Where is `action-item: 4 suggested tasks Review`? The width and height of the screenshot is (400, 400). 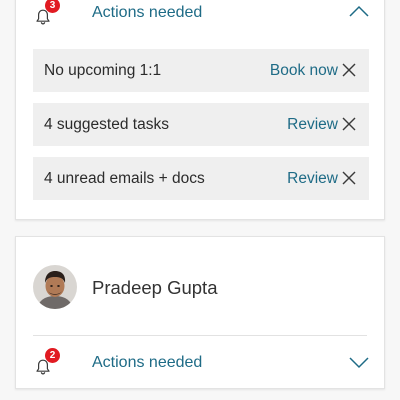 action-item: 4 suggested tasks Review is located at coordinates (201, 124).